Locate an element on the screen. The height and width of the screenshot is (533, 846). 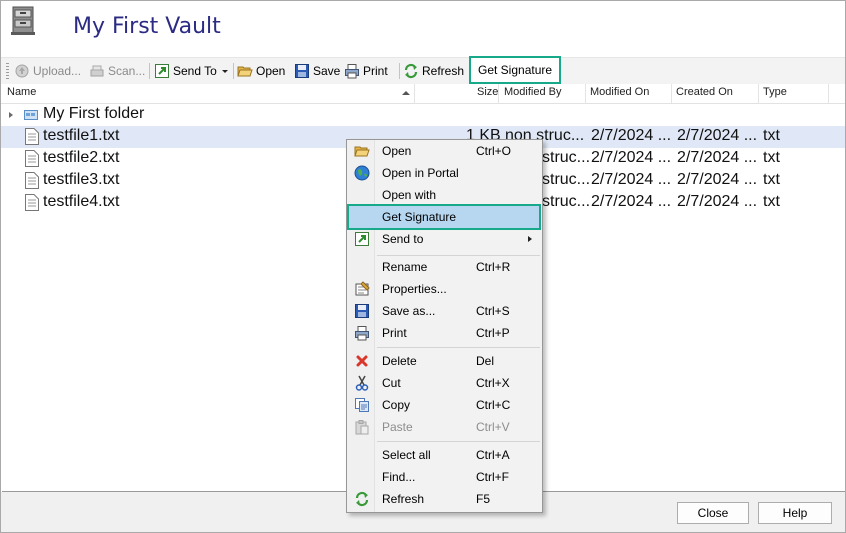
menu-item-label: Send to is located at coordinates (403, 239).